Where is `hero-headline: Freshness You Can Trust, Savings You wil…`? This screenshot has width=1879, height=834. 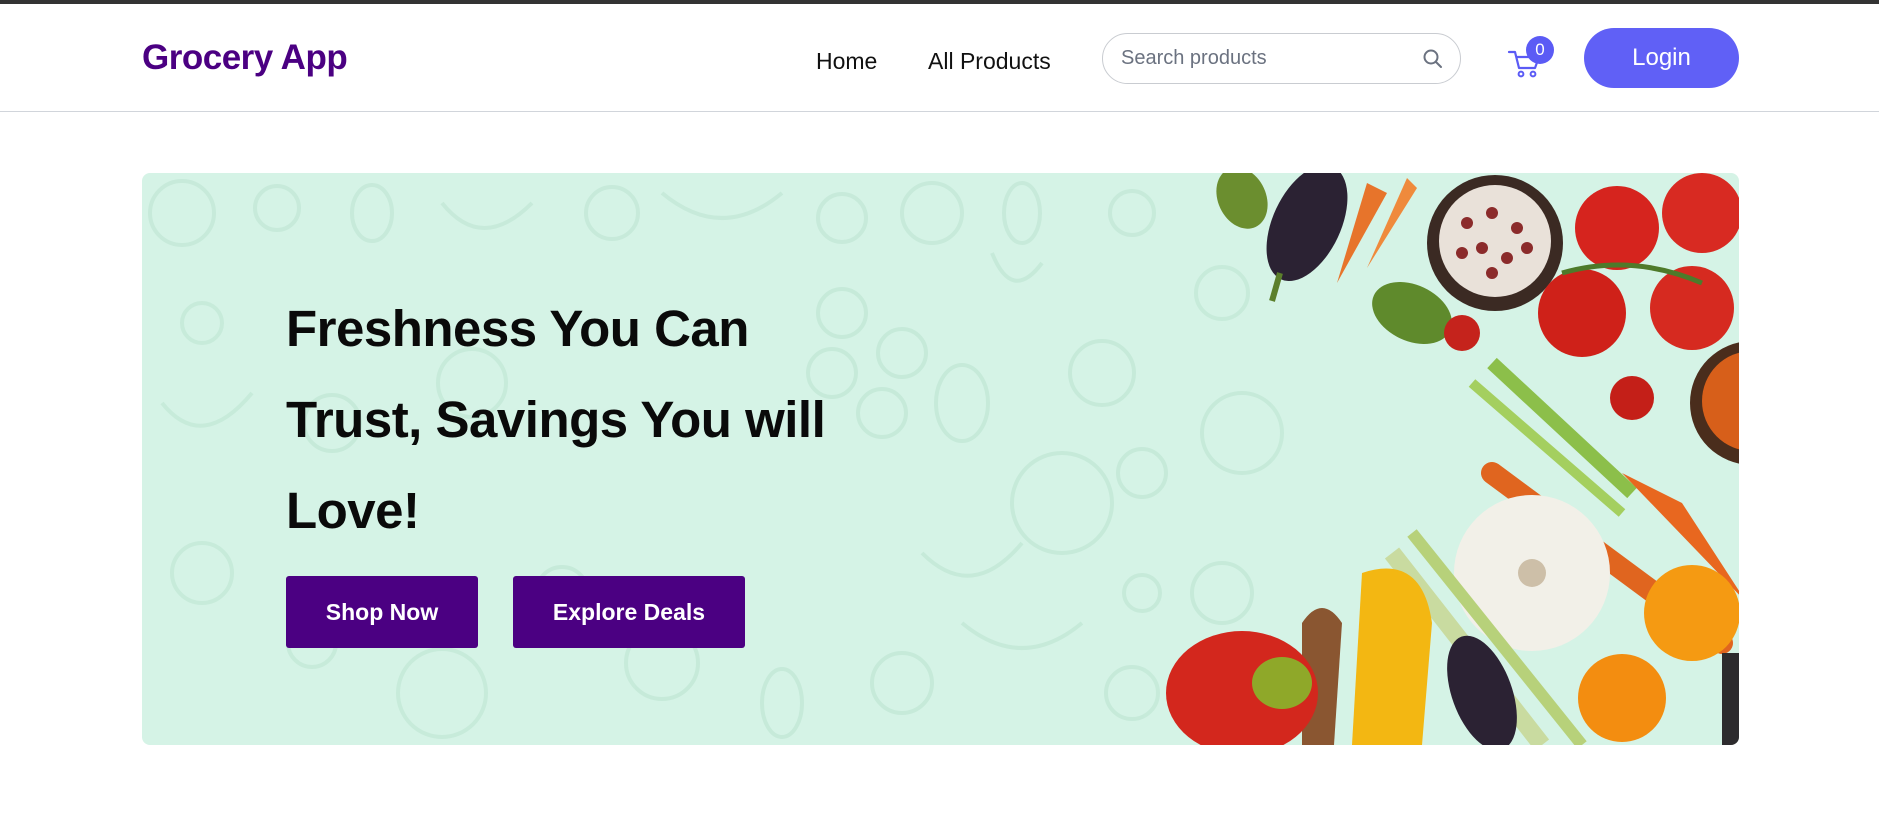
hero-headline: Freshness You Can Trust, Savings You wil… is located at coordinates (556, 419).